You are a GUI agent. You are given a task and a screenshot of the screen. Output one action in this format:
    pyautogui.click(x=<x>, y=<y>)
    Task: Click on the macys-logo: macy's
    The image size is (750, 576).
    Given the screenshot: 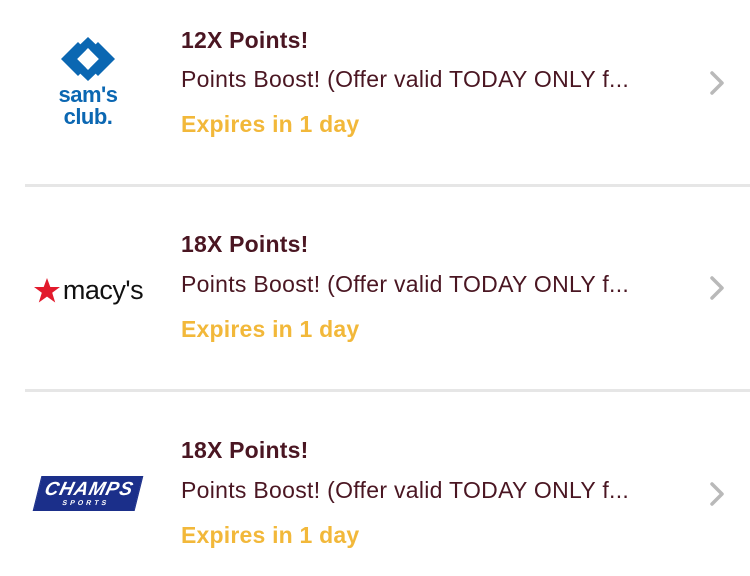 What is the action you would take?
    pyautogui.click(x=88, y=290)
    